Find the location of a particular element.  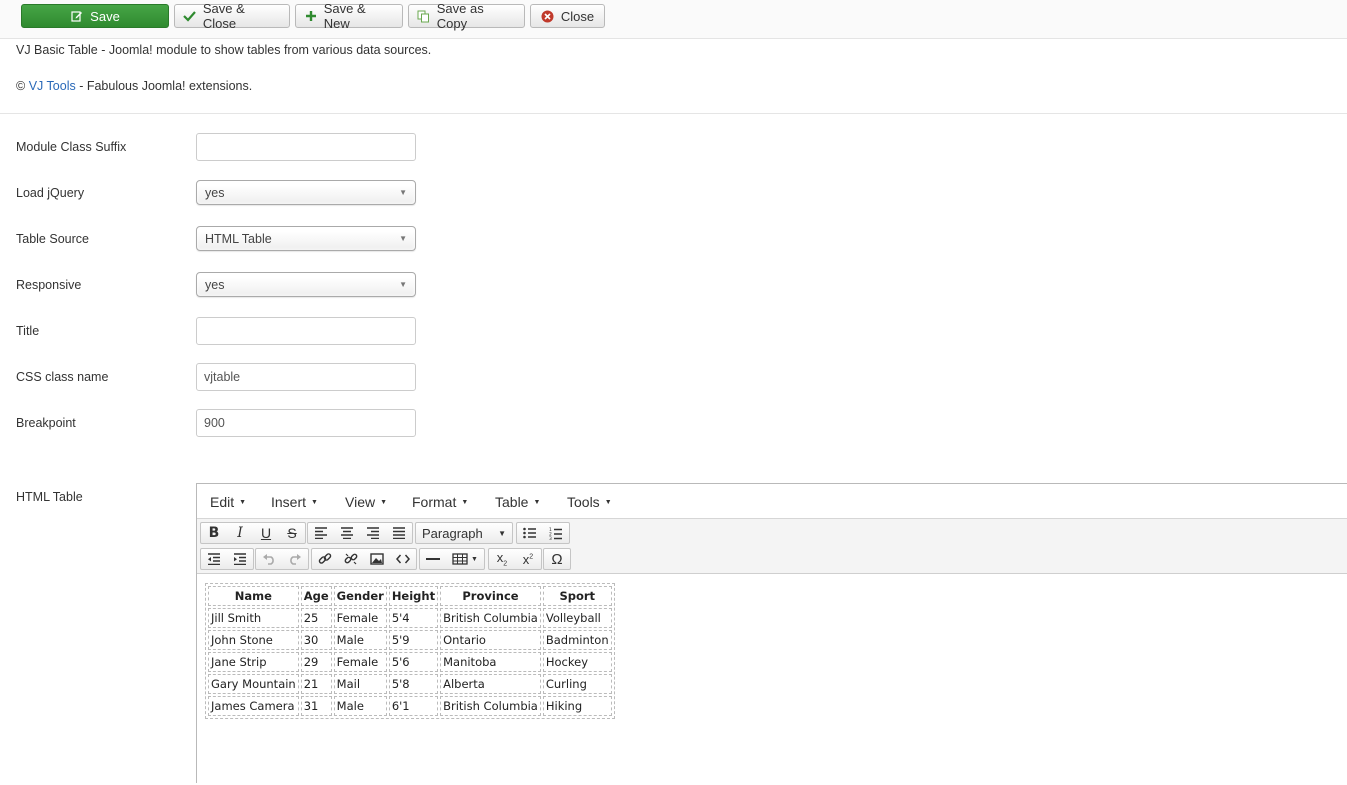

table-cell: Hiking is located at coordinates (577, 706).